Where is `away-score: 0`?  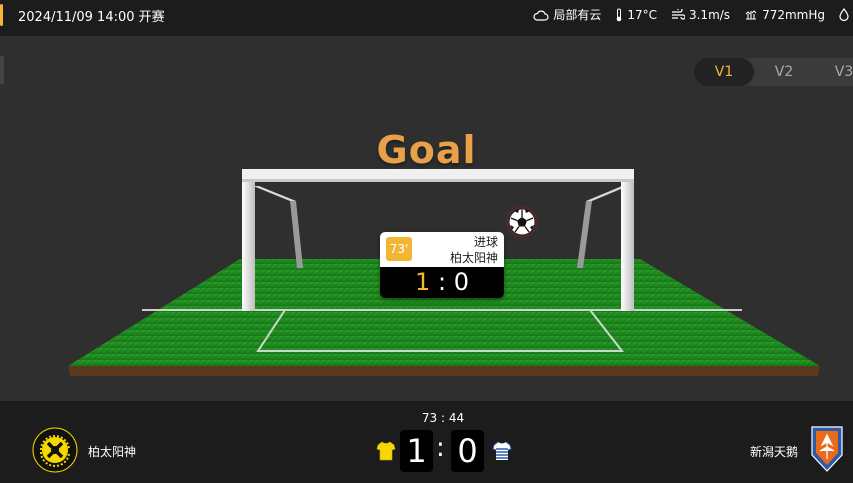 away-score: 0 is located at coordinates (467, 451).